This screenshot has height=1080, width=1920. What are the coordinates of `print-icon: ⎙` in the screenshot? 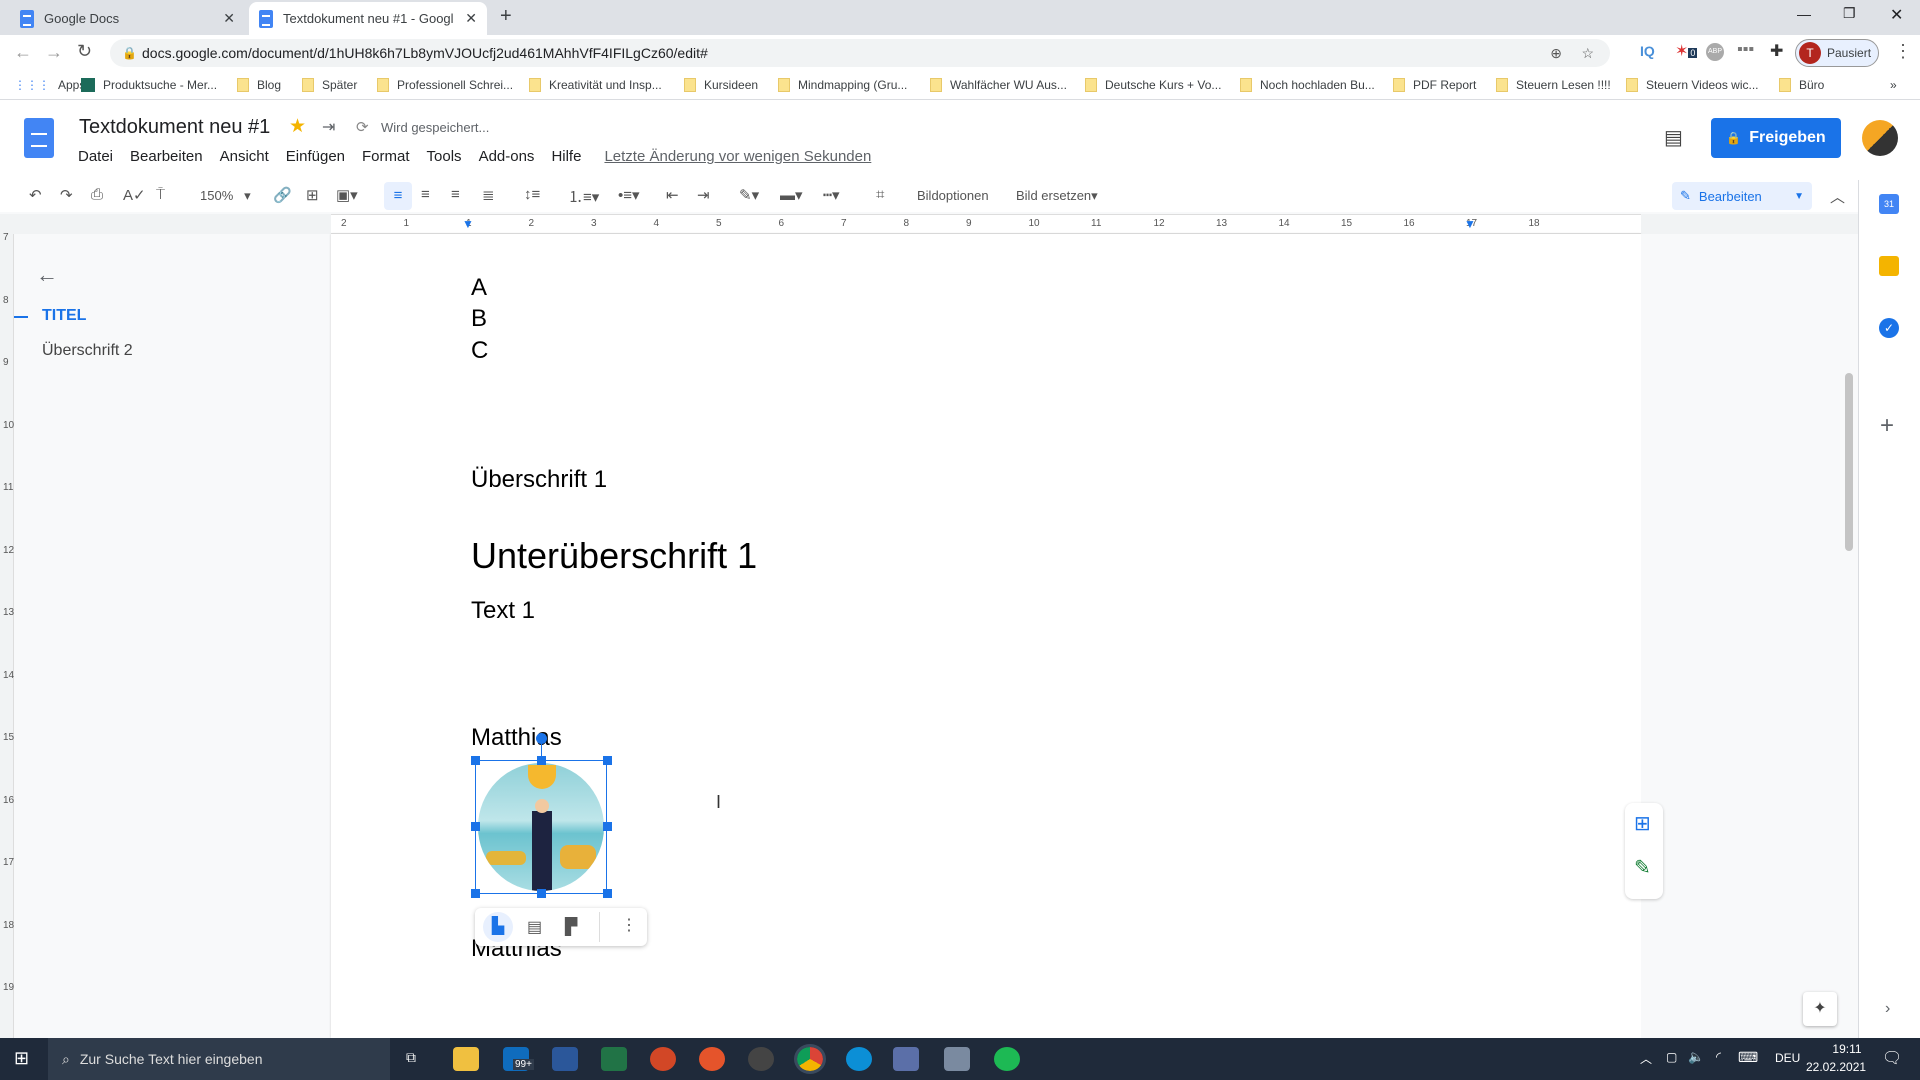 It's located at (97, 194).